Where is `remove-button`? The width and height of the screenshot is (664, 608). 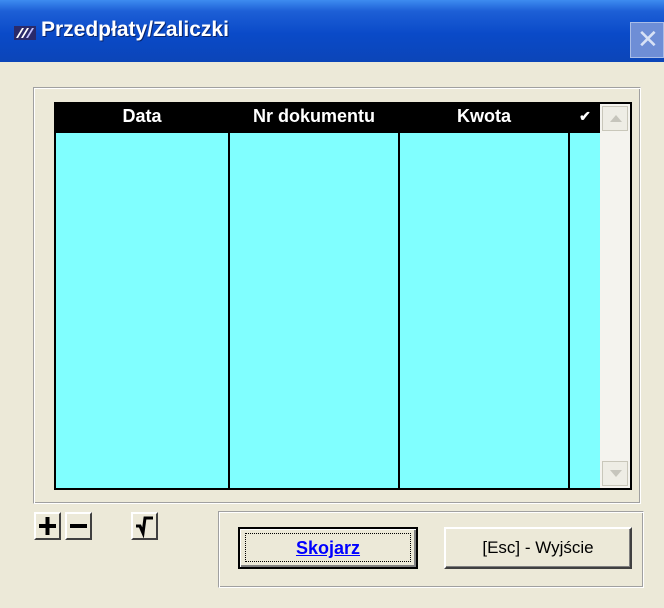
remove-button is located at coordinates (78, 526).